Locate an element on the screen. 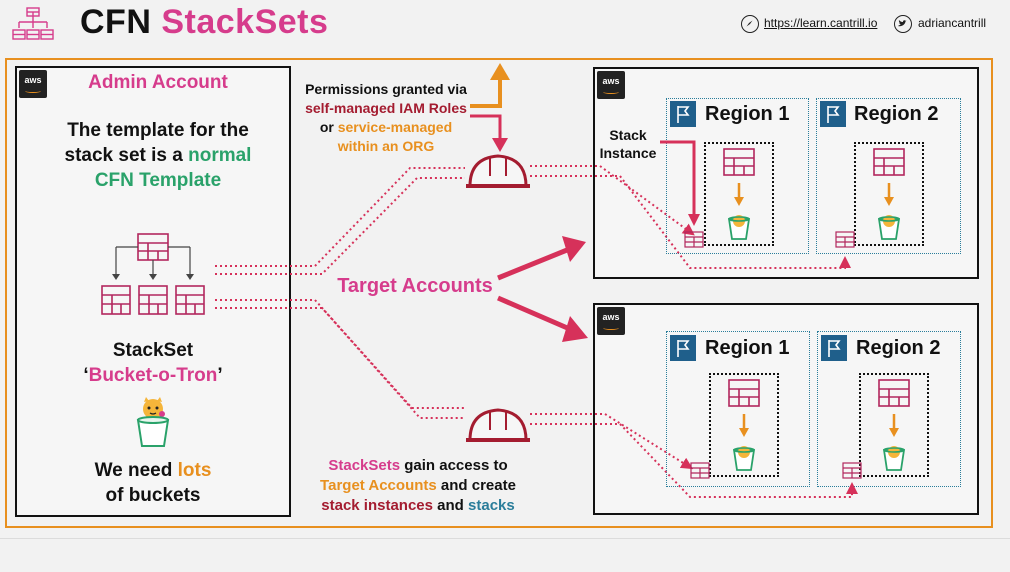  footer-divider is located at coordinates (505, 538).